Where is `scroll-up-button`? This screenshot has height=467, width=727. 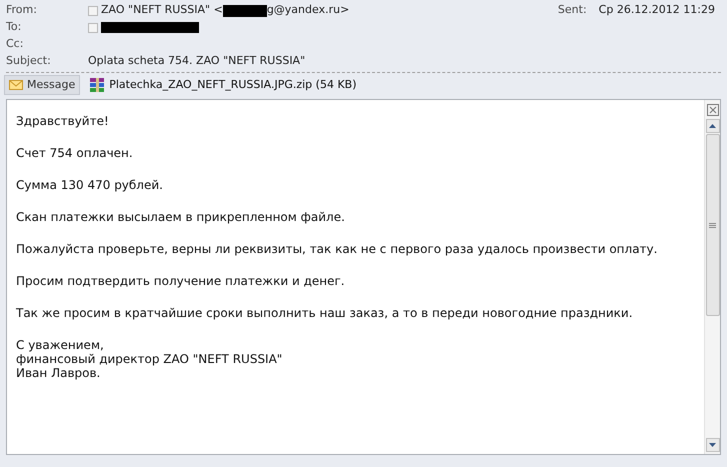 scroll-up-button is located at coordinates (713, 126).